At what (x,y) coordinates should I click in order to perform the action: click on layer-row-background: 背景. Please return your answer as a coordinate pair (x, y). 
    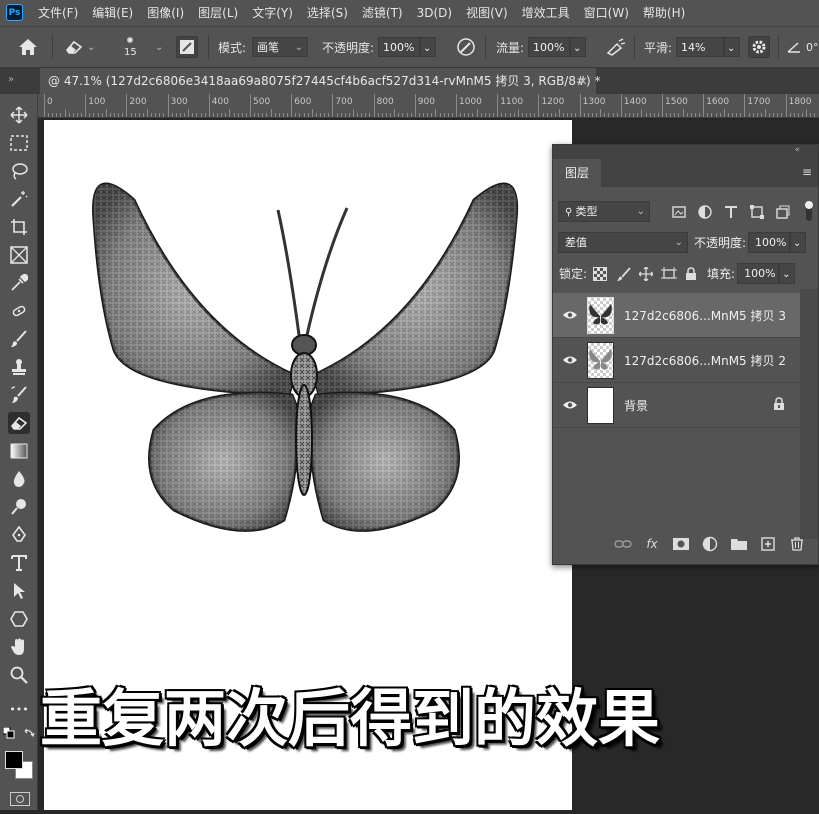
    Looking at the image, I should click on (677, 405).